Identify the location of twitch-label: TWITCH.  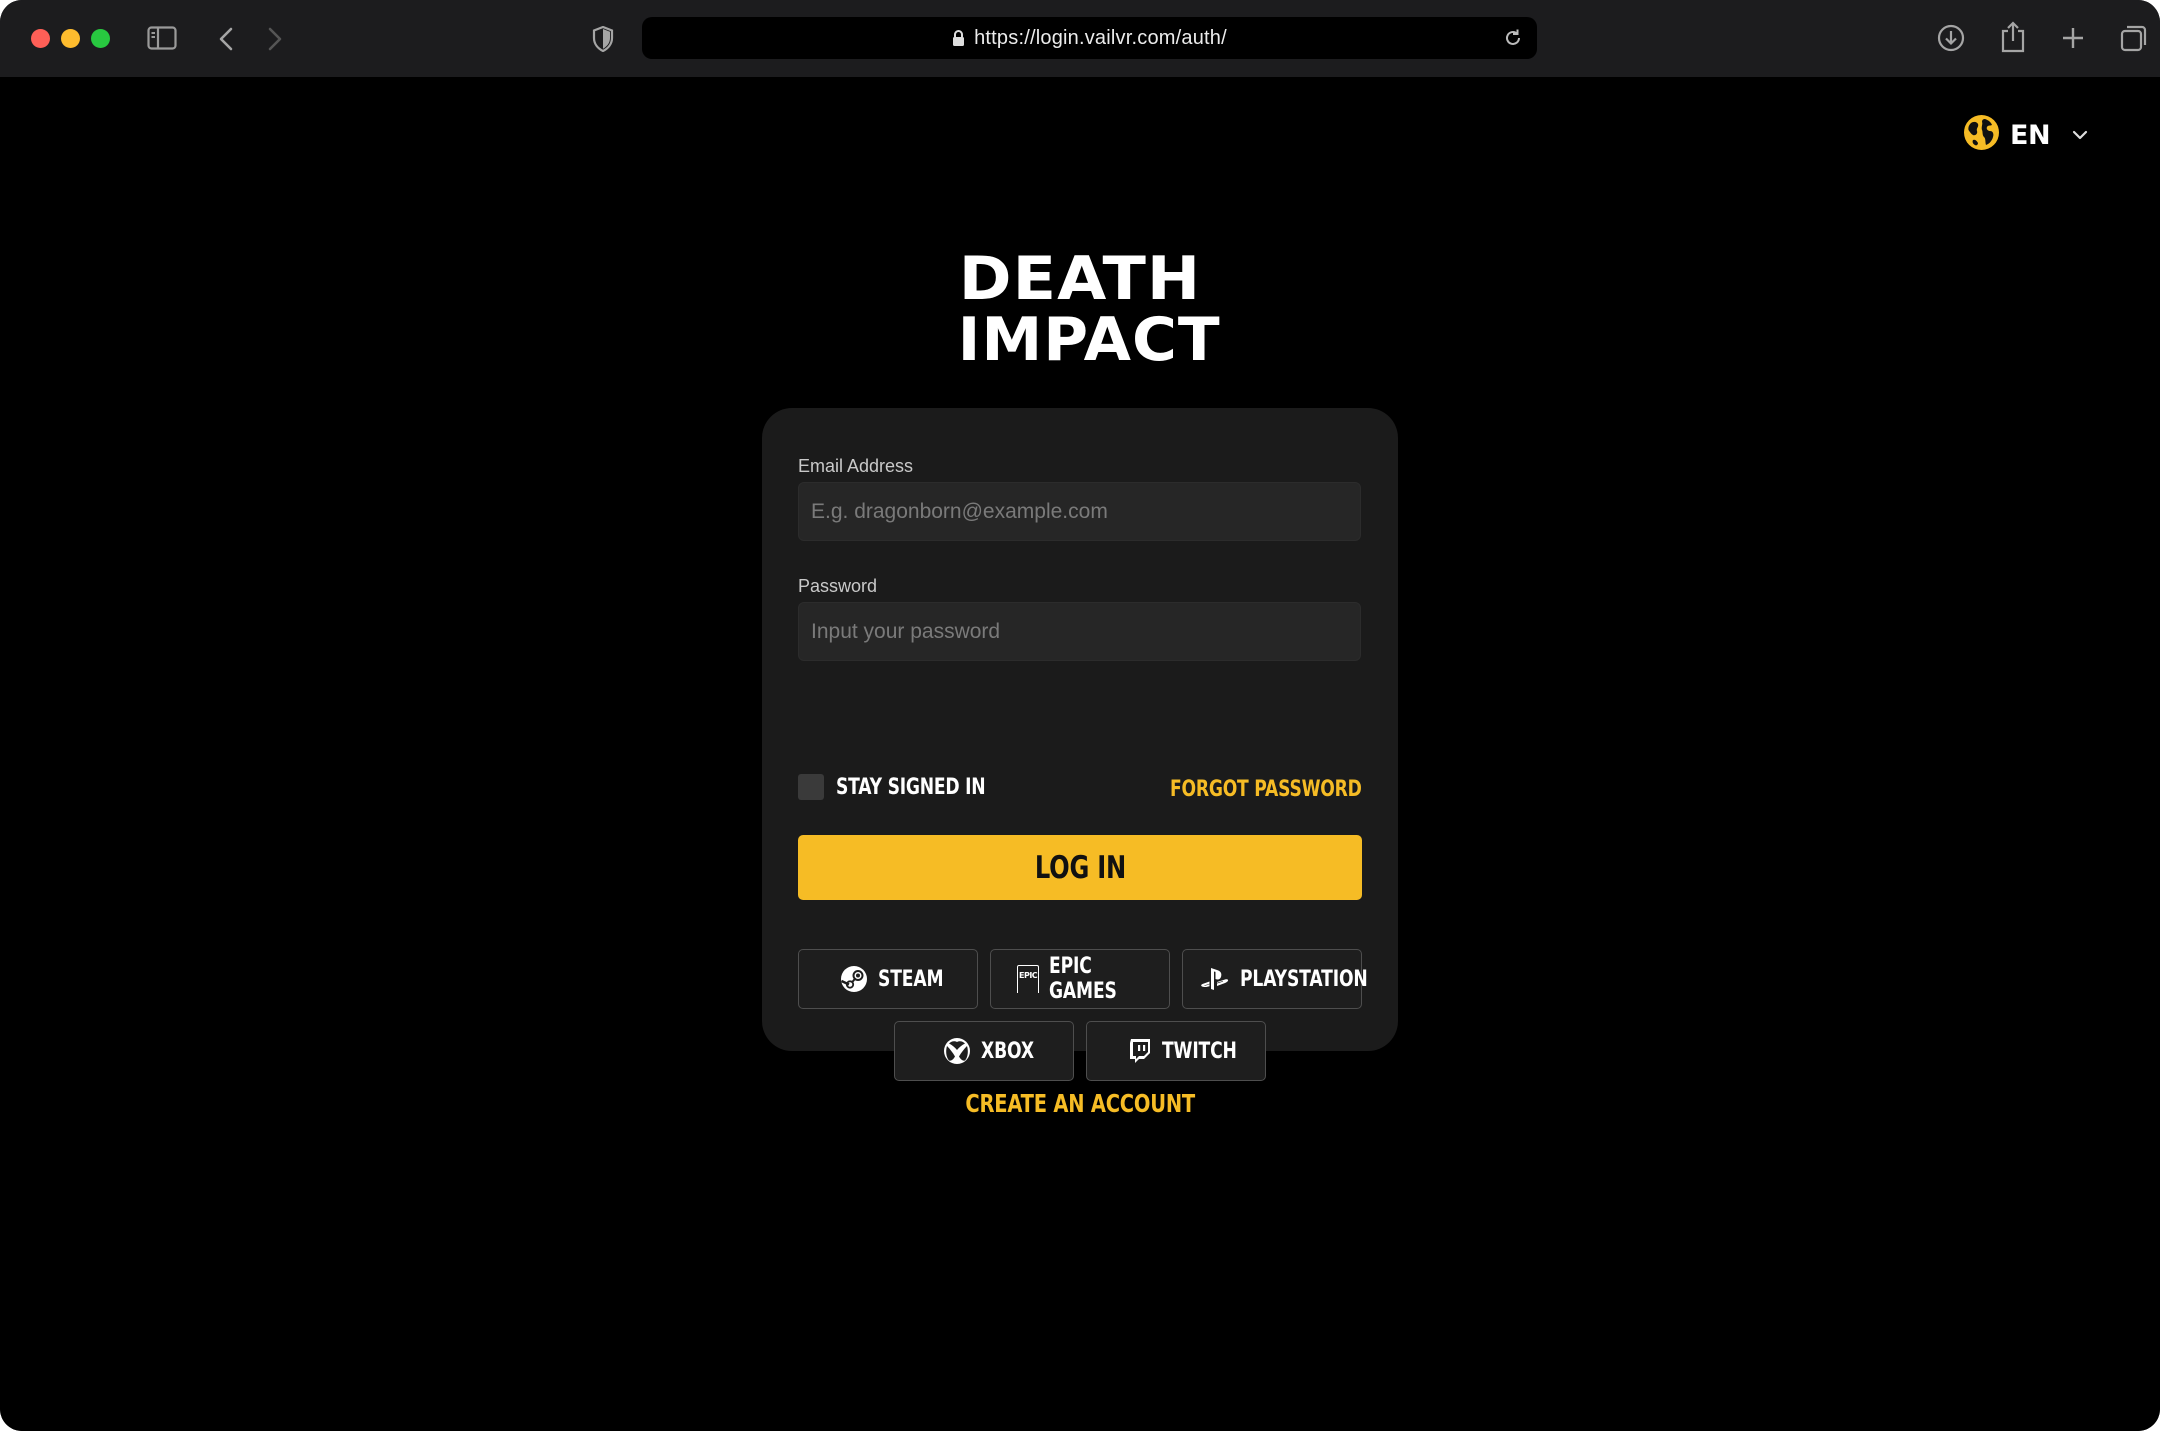
(1199, 1051).